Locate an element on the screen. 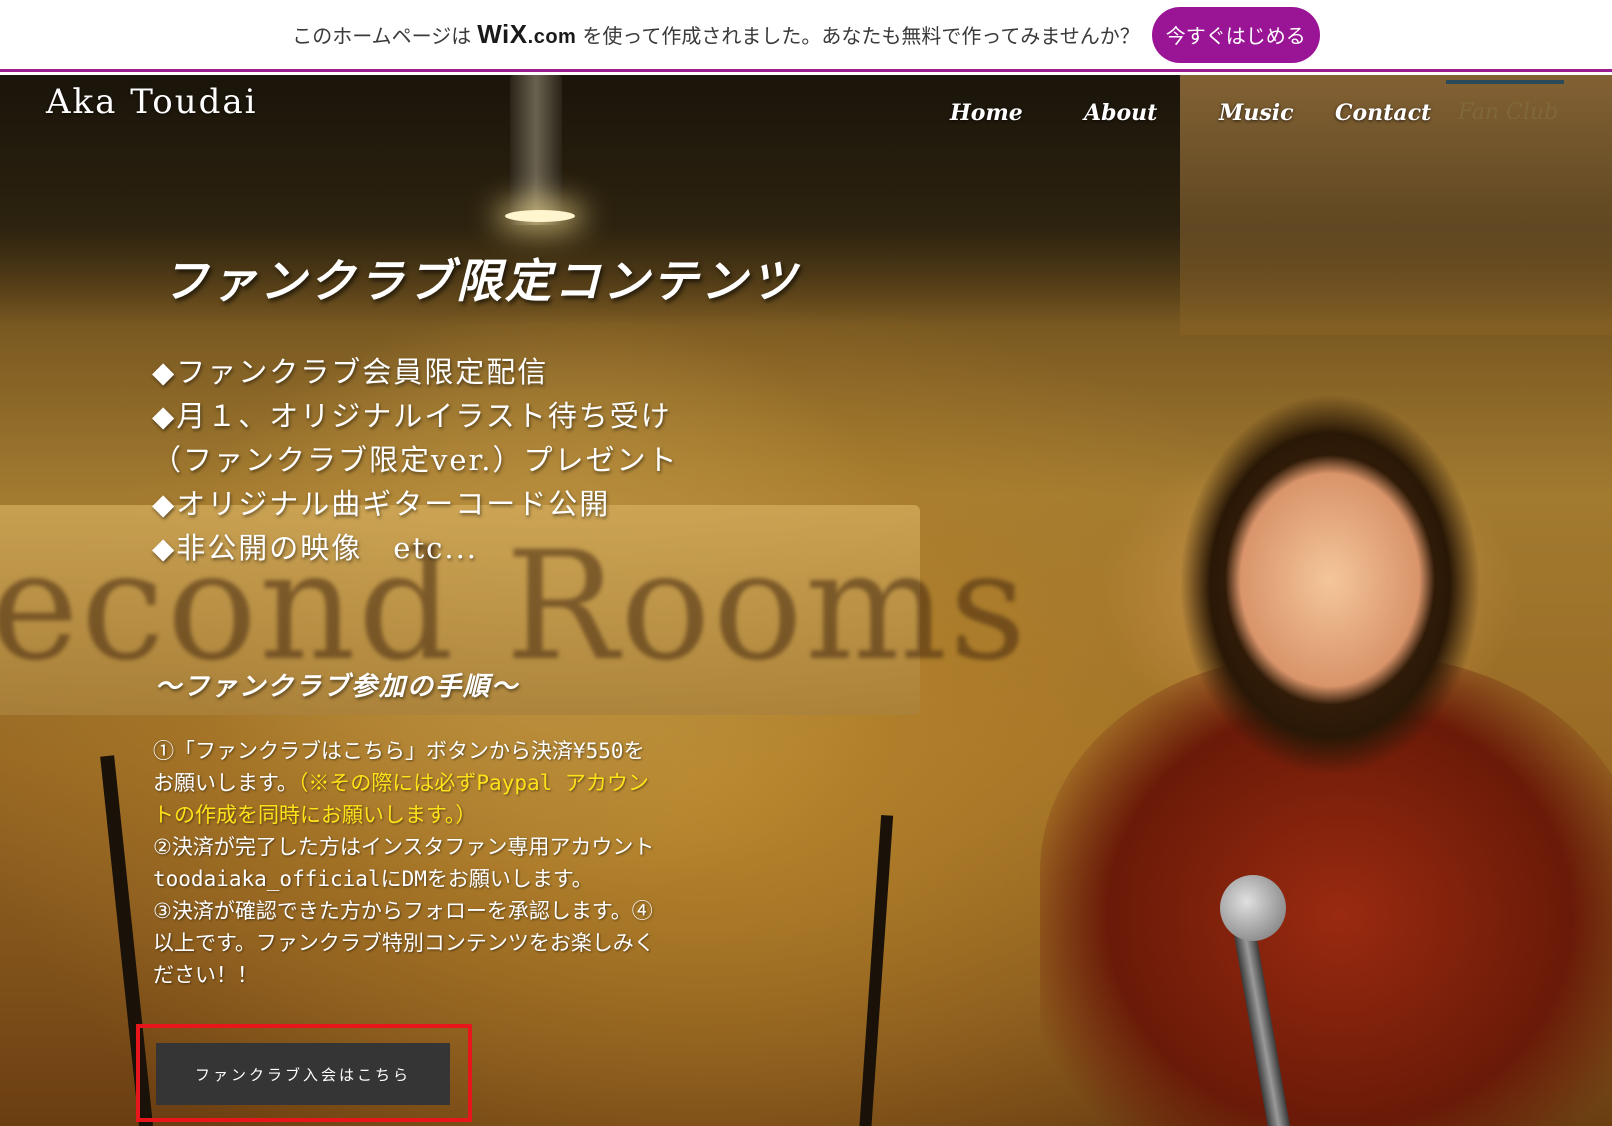  background-lamp-light is located at coordinates (540, 216).